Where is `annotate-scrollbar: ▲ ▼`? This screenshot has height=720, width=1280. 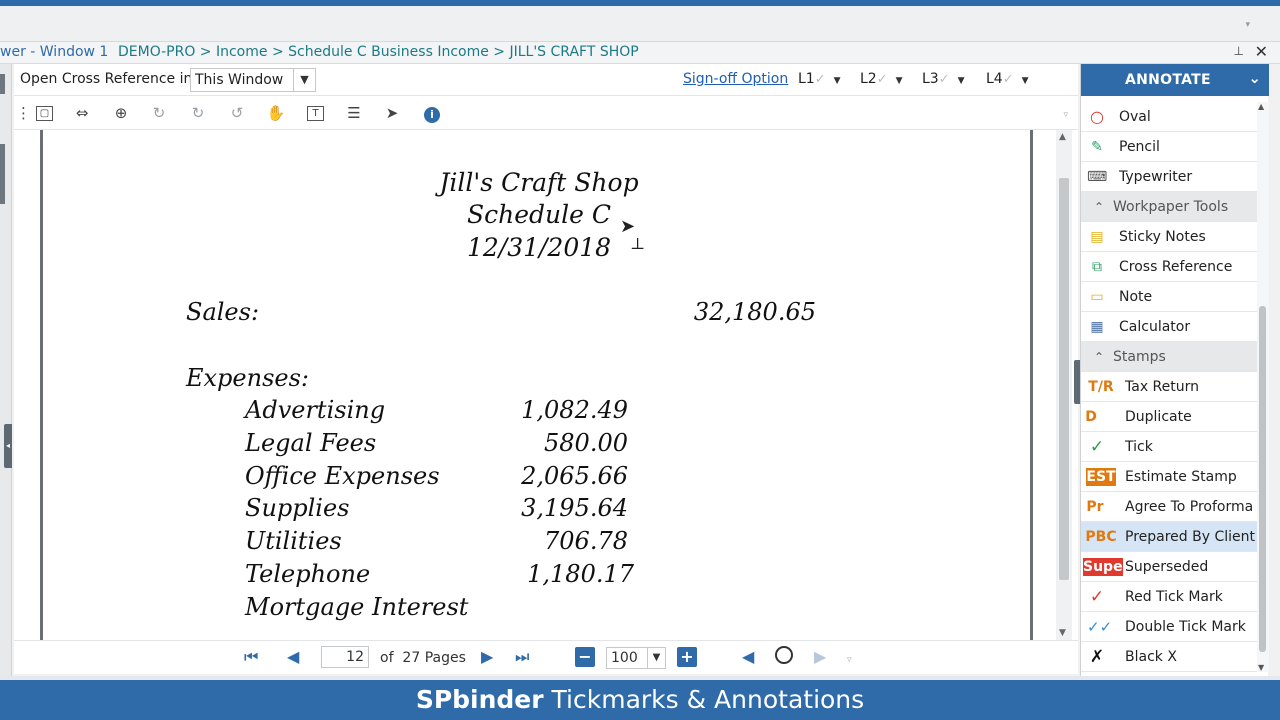 annotate-scrollbar: ▲ ▼ is located at coordinates (1263, 387).